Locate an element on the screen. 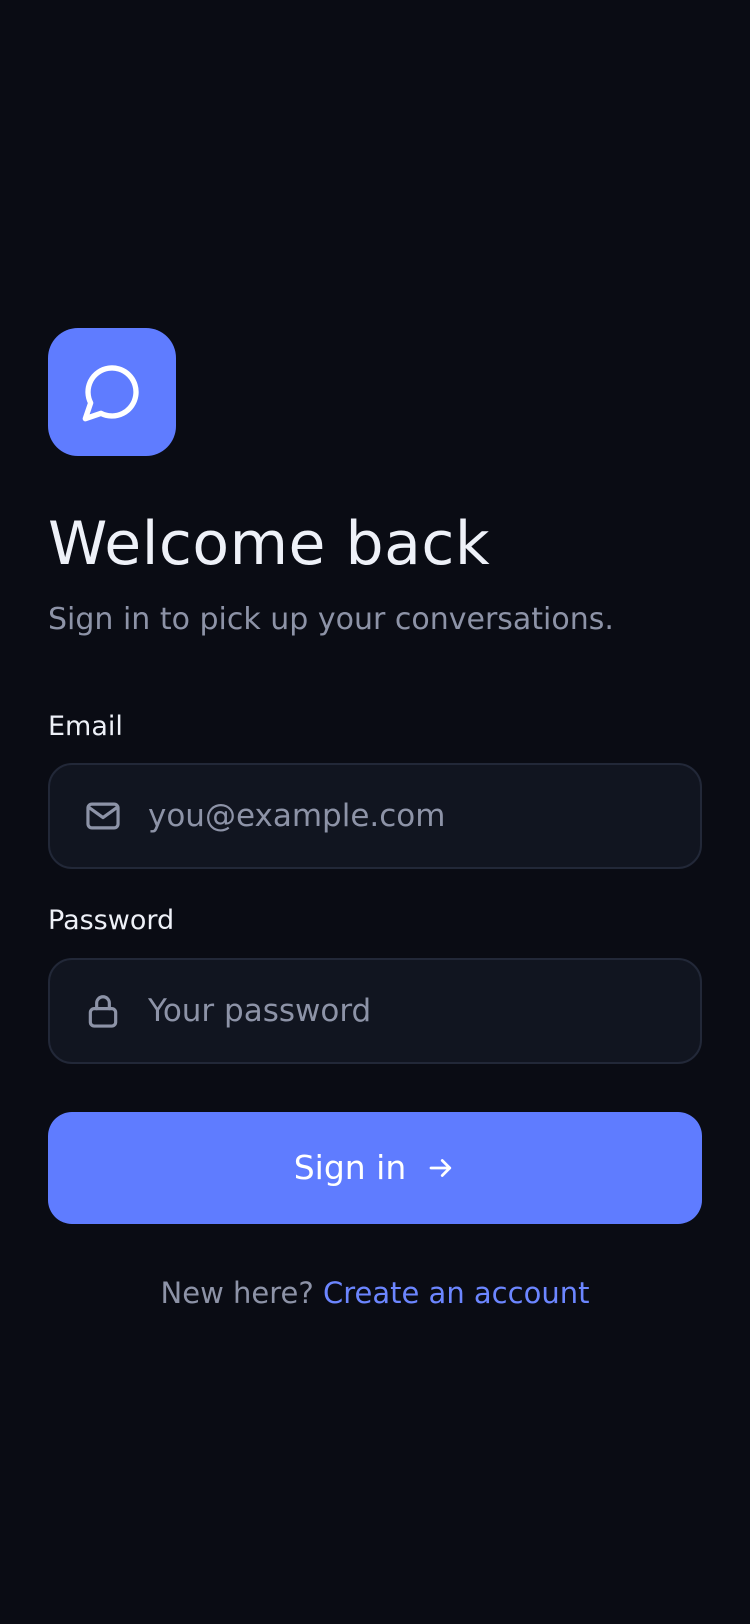 This screenshot has width=750, height=1624. email-field is located at coordinates (375, 816).